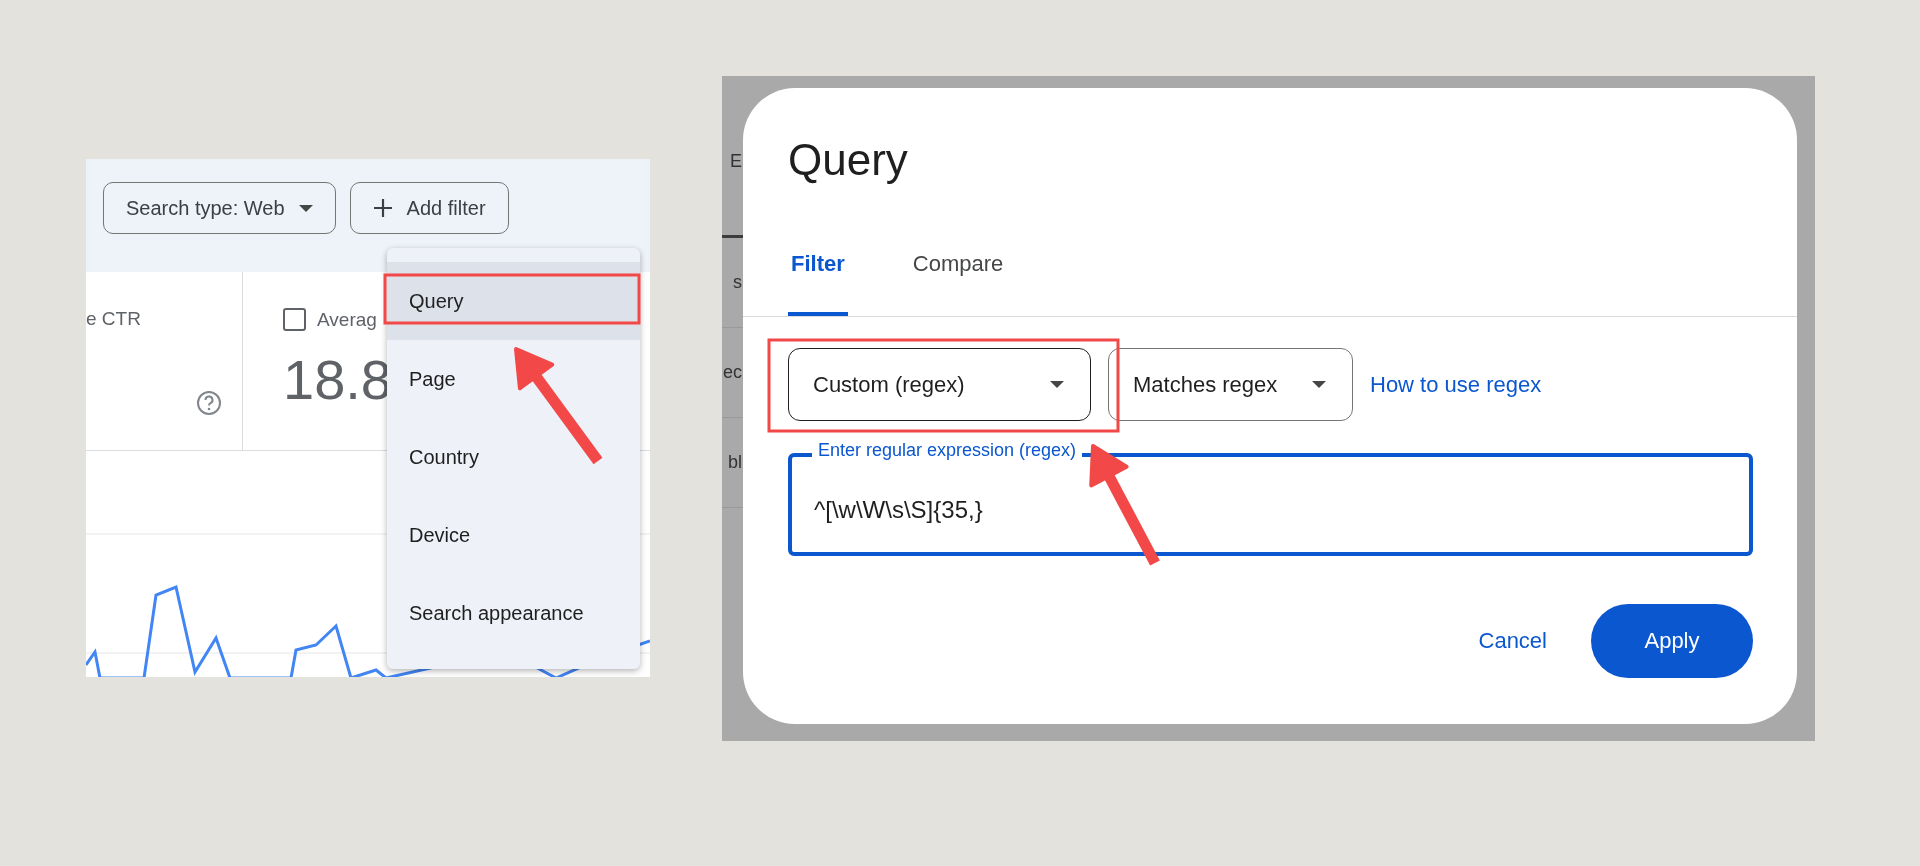  I want to click on tab: Compare, so click(958, 266).